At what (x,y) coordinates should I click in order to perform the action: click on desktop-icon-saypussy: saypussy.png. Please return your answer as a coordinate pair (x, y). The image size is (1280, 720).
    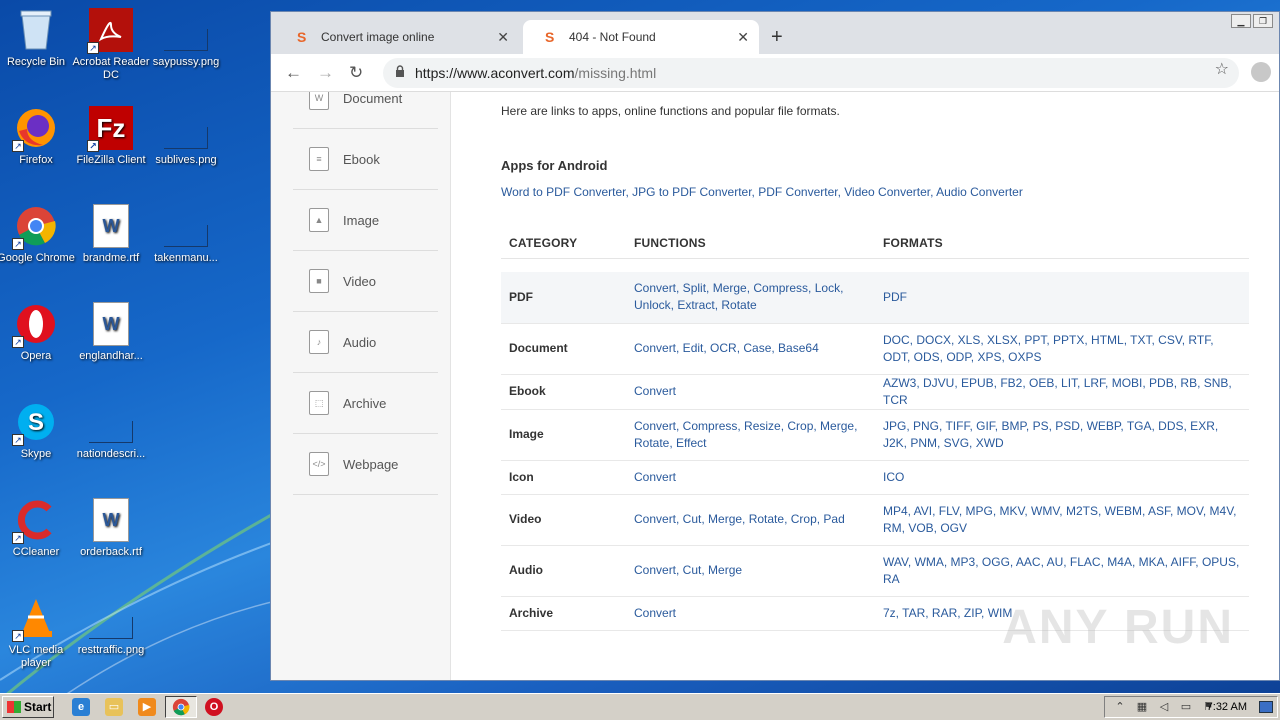
    Looking at the image, I should click on (186, 38).